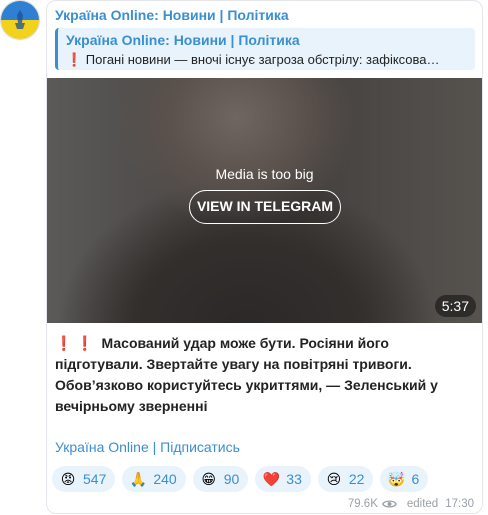  I want to click on reply-title: Україна Online: Новини | Політика, so click(183, 40).